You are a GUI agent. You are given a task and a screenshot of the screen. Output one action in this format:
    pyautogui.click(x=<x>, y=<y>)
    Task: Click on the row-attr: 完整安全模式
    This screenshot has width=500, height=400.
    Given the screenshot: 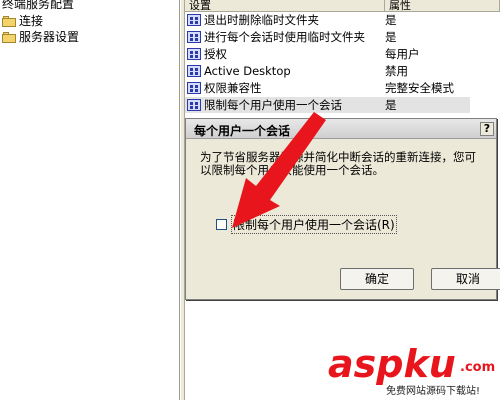 What is the action you would take?
    pyautogui.click(x=419, y=88)
    